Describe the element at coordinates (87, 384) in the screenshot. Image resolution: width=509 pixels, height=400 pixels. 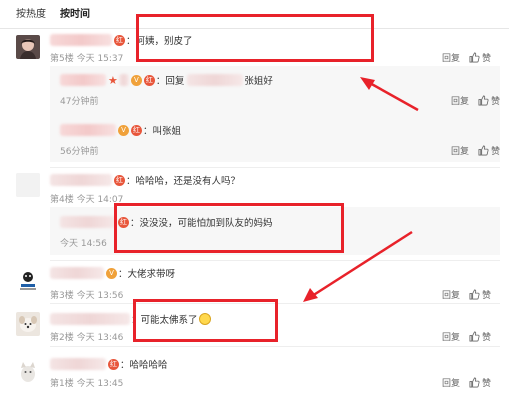
I see `comment-meta: 第1楼 今天 13:45` at that location.